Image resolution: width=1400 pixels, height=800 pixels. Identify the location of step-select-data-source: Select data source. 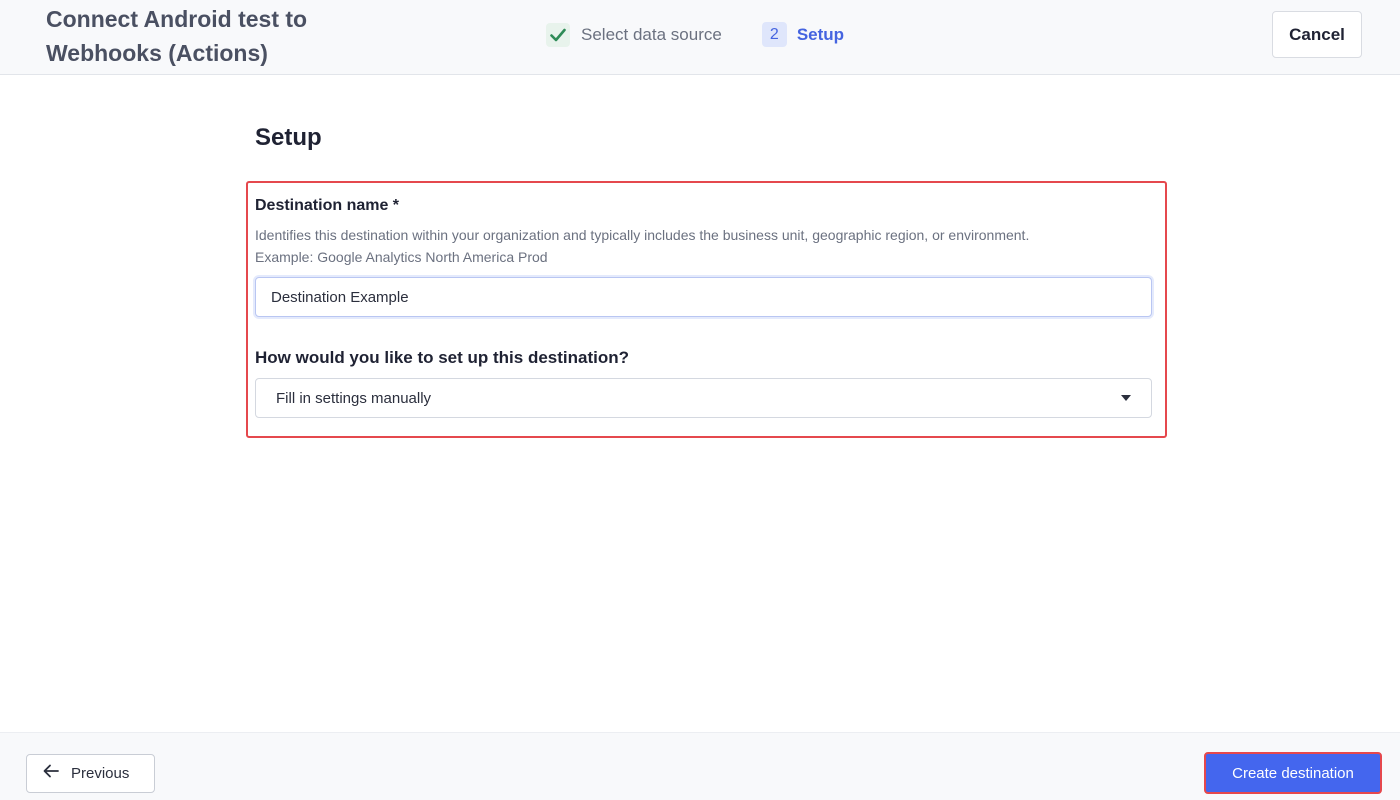
(634, 34).